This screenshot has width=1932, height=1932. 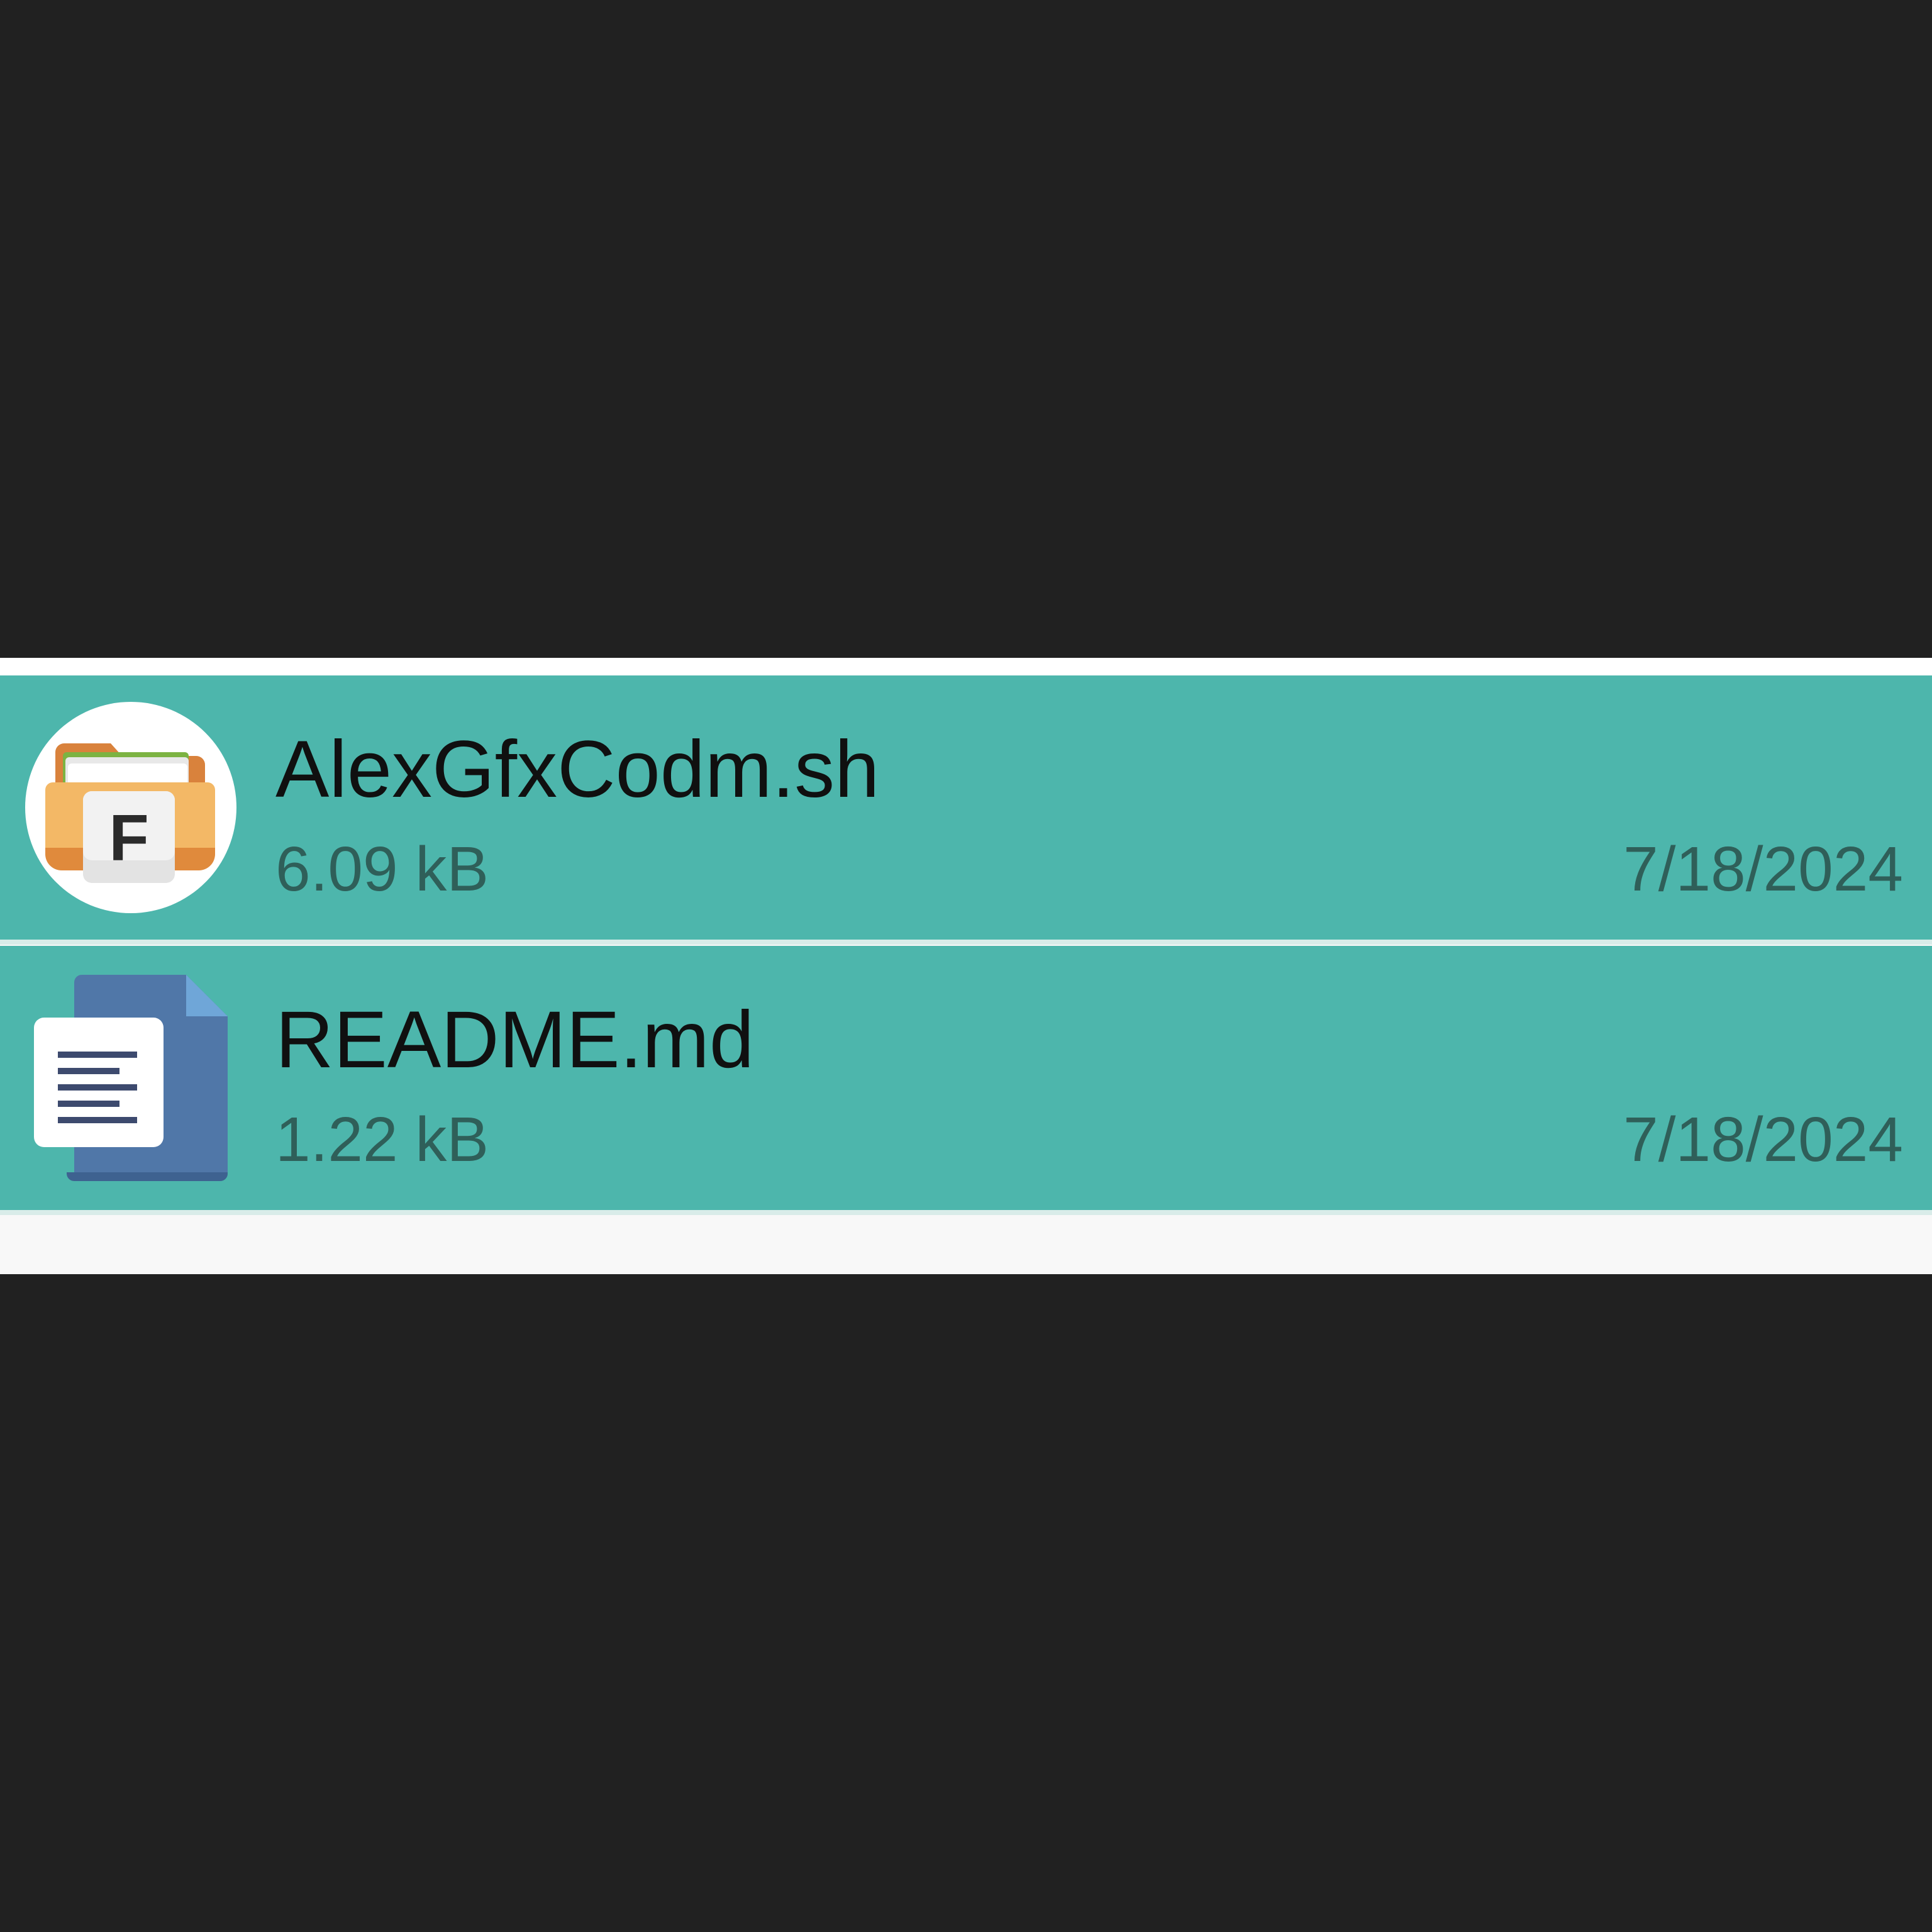 I want to click on file-name: AlexGfxCodm.sh, so click(x=577, y=769).